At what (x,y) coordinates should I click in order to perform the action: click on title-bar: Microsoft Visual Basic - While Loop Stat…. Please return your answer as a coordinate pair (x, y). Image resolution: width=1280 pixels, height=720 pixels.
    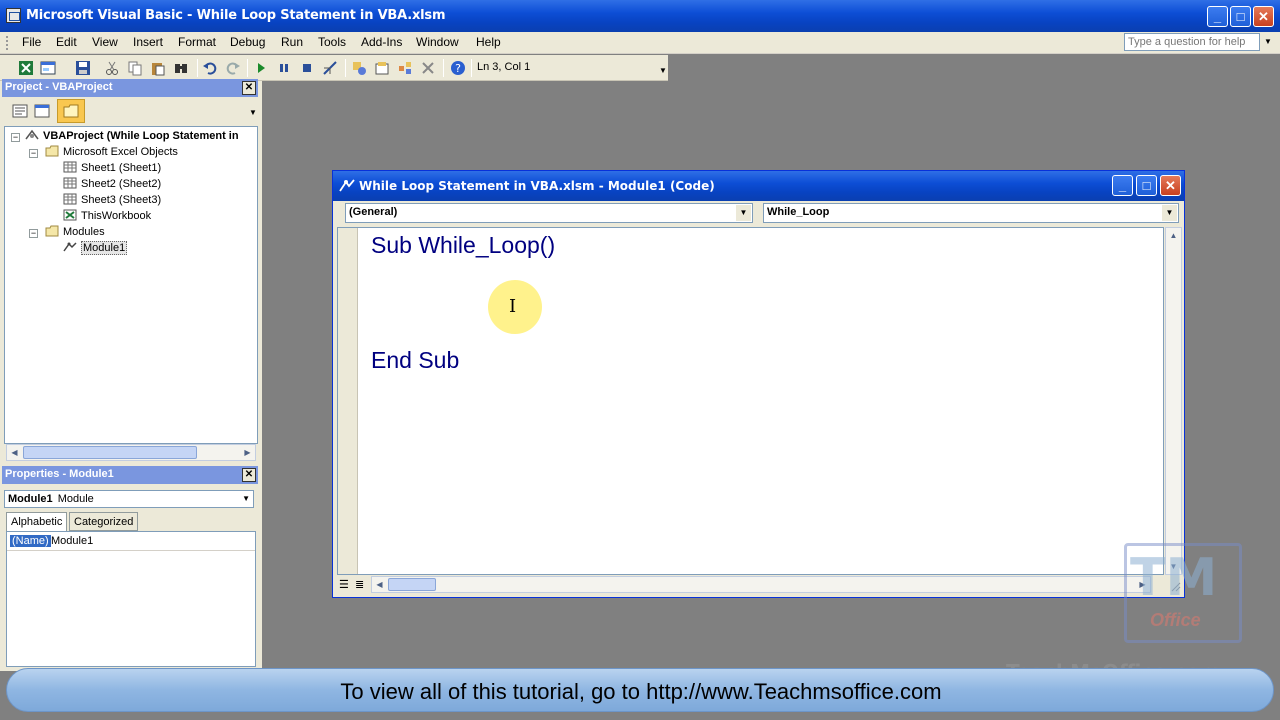
    Looking at the image, I should click on (640, 16).